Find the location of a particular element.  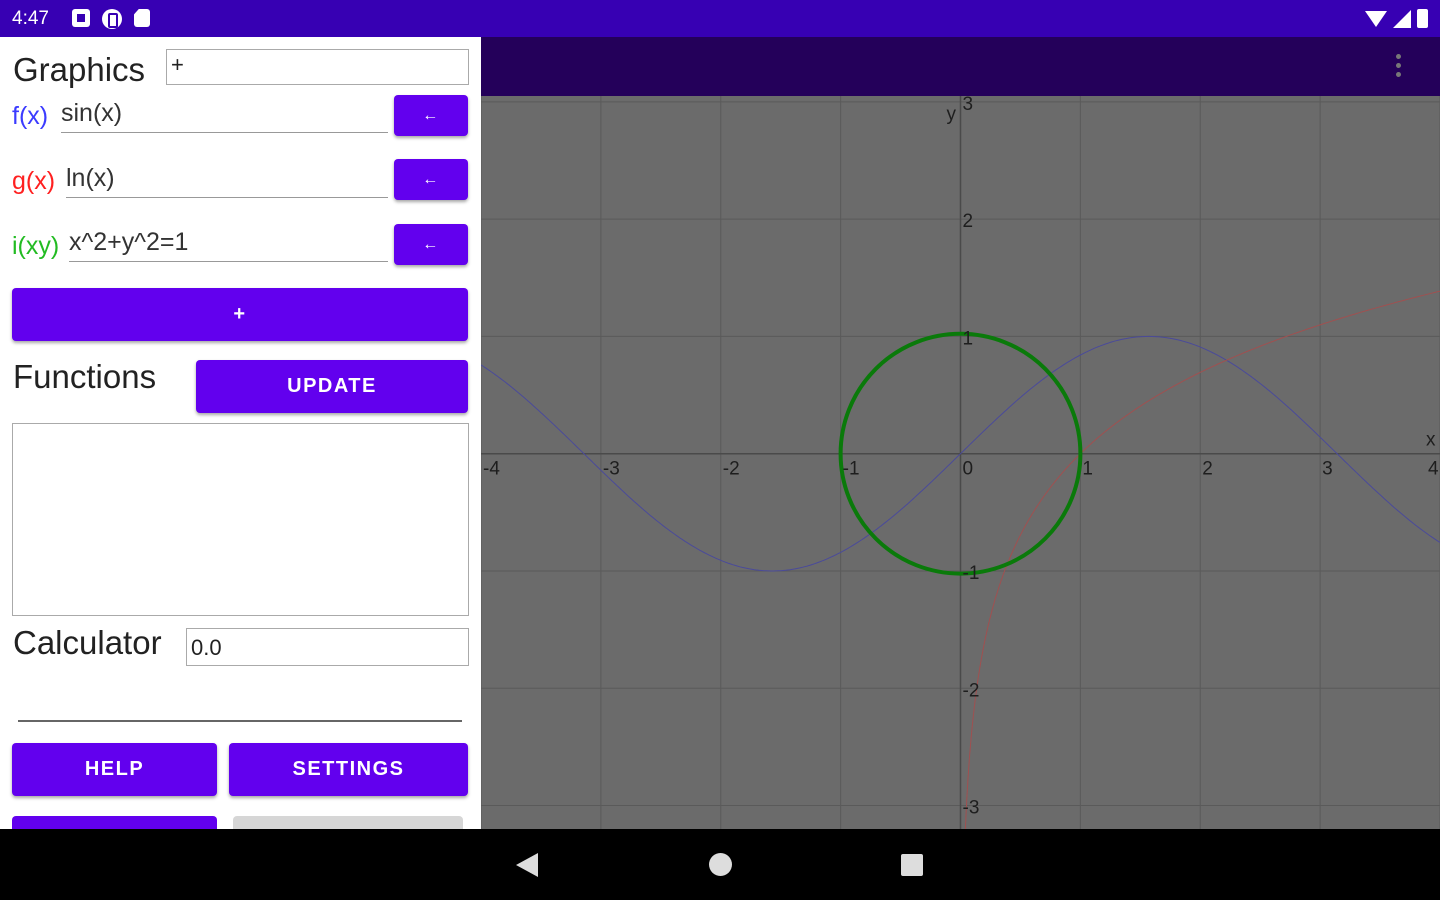

function-i-apply-button: ← is located at coordinates (431, 244).